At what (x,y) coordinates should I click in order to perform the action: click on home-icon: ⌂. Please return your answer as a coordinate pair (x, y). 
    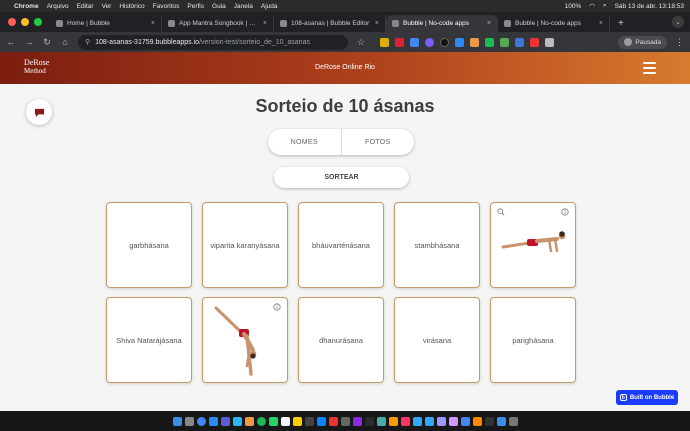
    Looking at the image, I should click on (65, 42).